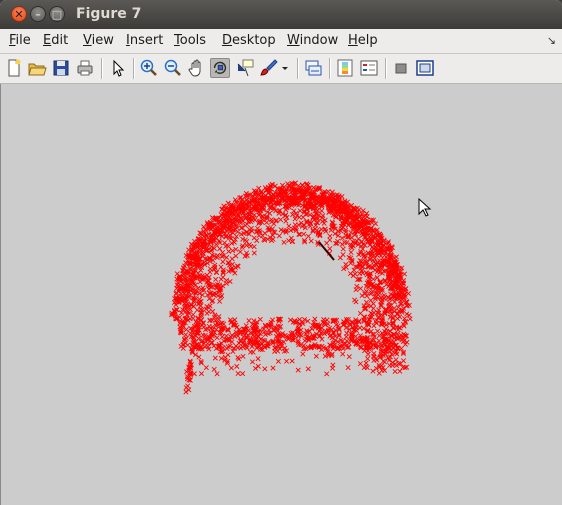 This screenshot has width=562, height=505. What do you see at coordinates (551, 40) in the screenshot?
I see `dock-figure-icon: ↘` at bounding box center [551, 40].